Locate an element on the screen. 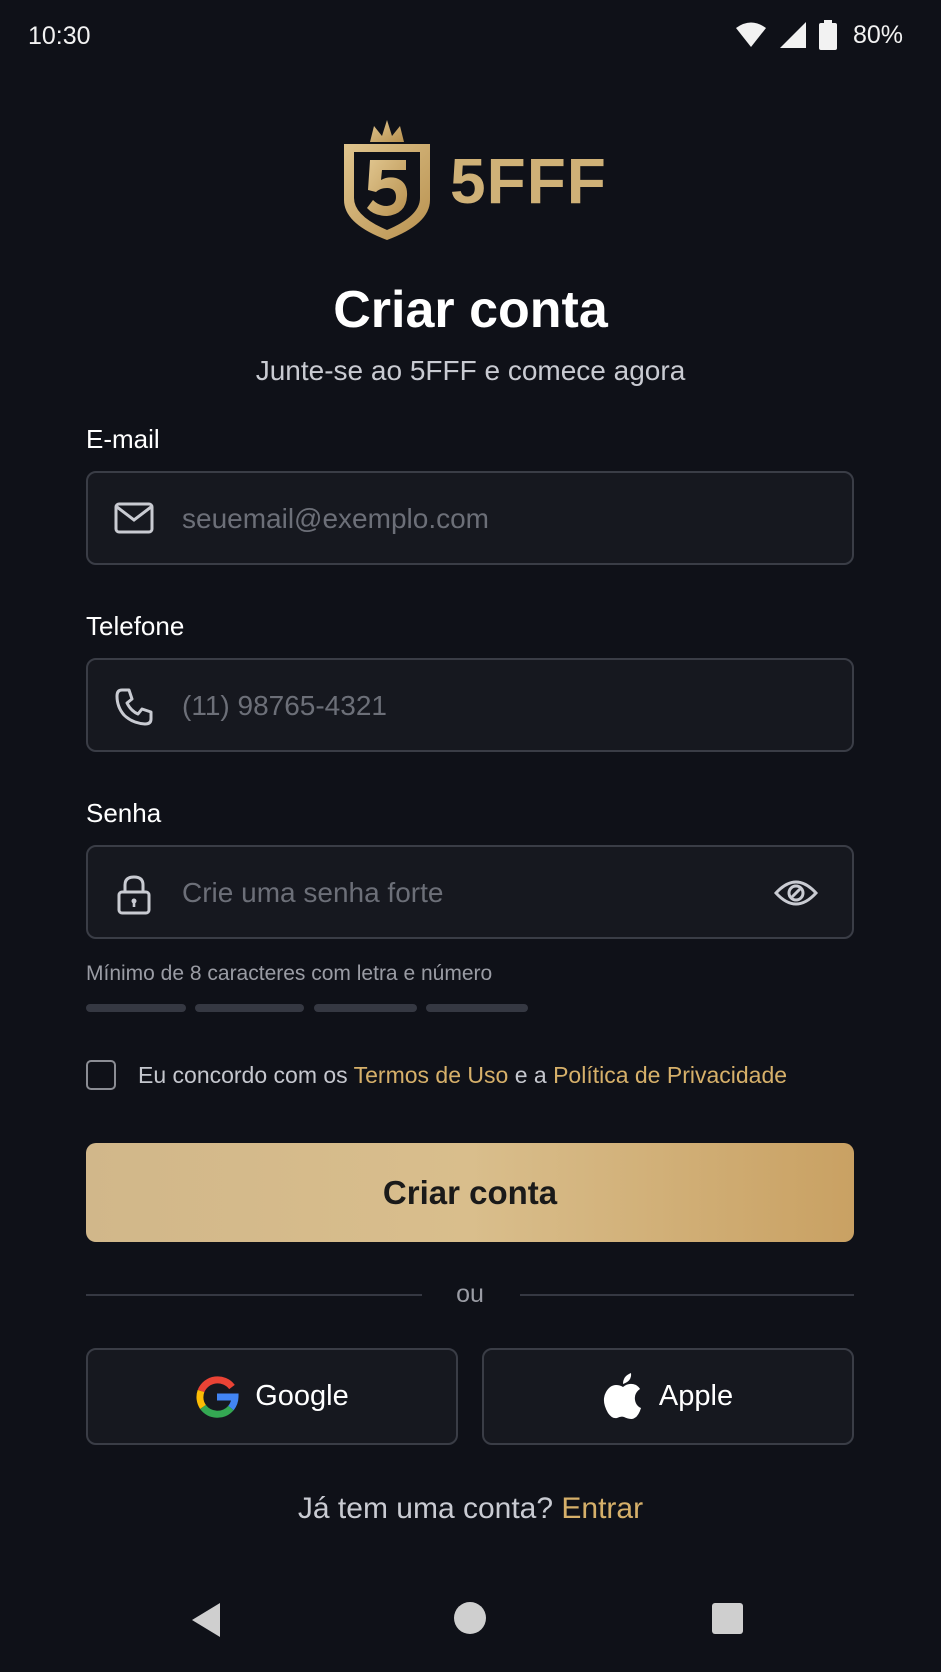 Image resolution: width=941 pixels, height=1672 pixels. status-bar: 10:30 80% is located at coordinates (470, 37).